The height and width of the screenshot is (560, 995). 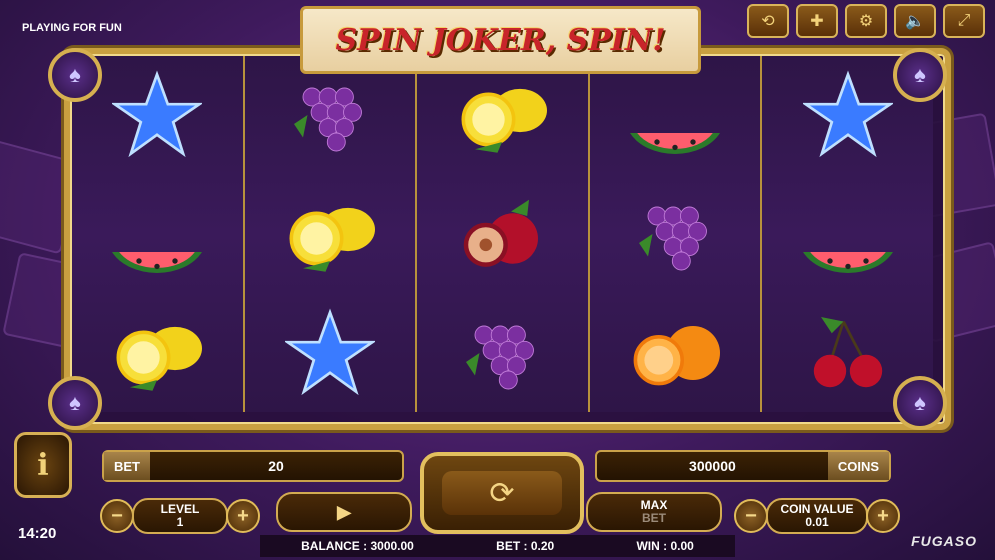 I want to click on spin-button: ⟳, so click(x=502, y=493).